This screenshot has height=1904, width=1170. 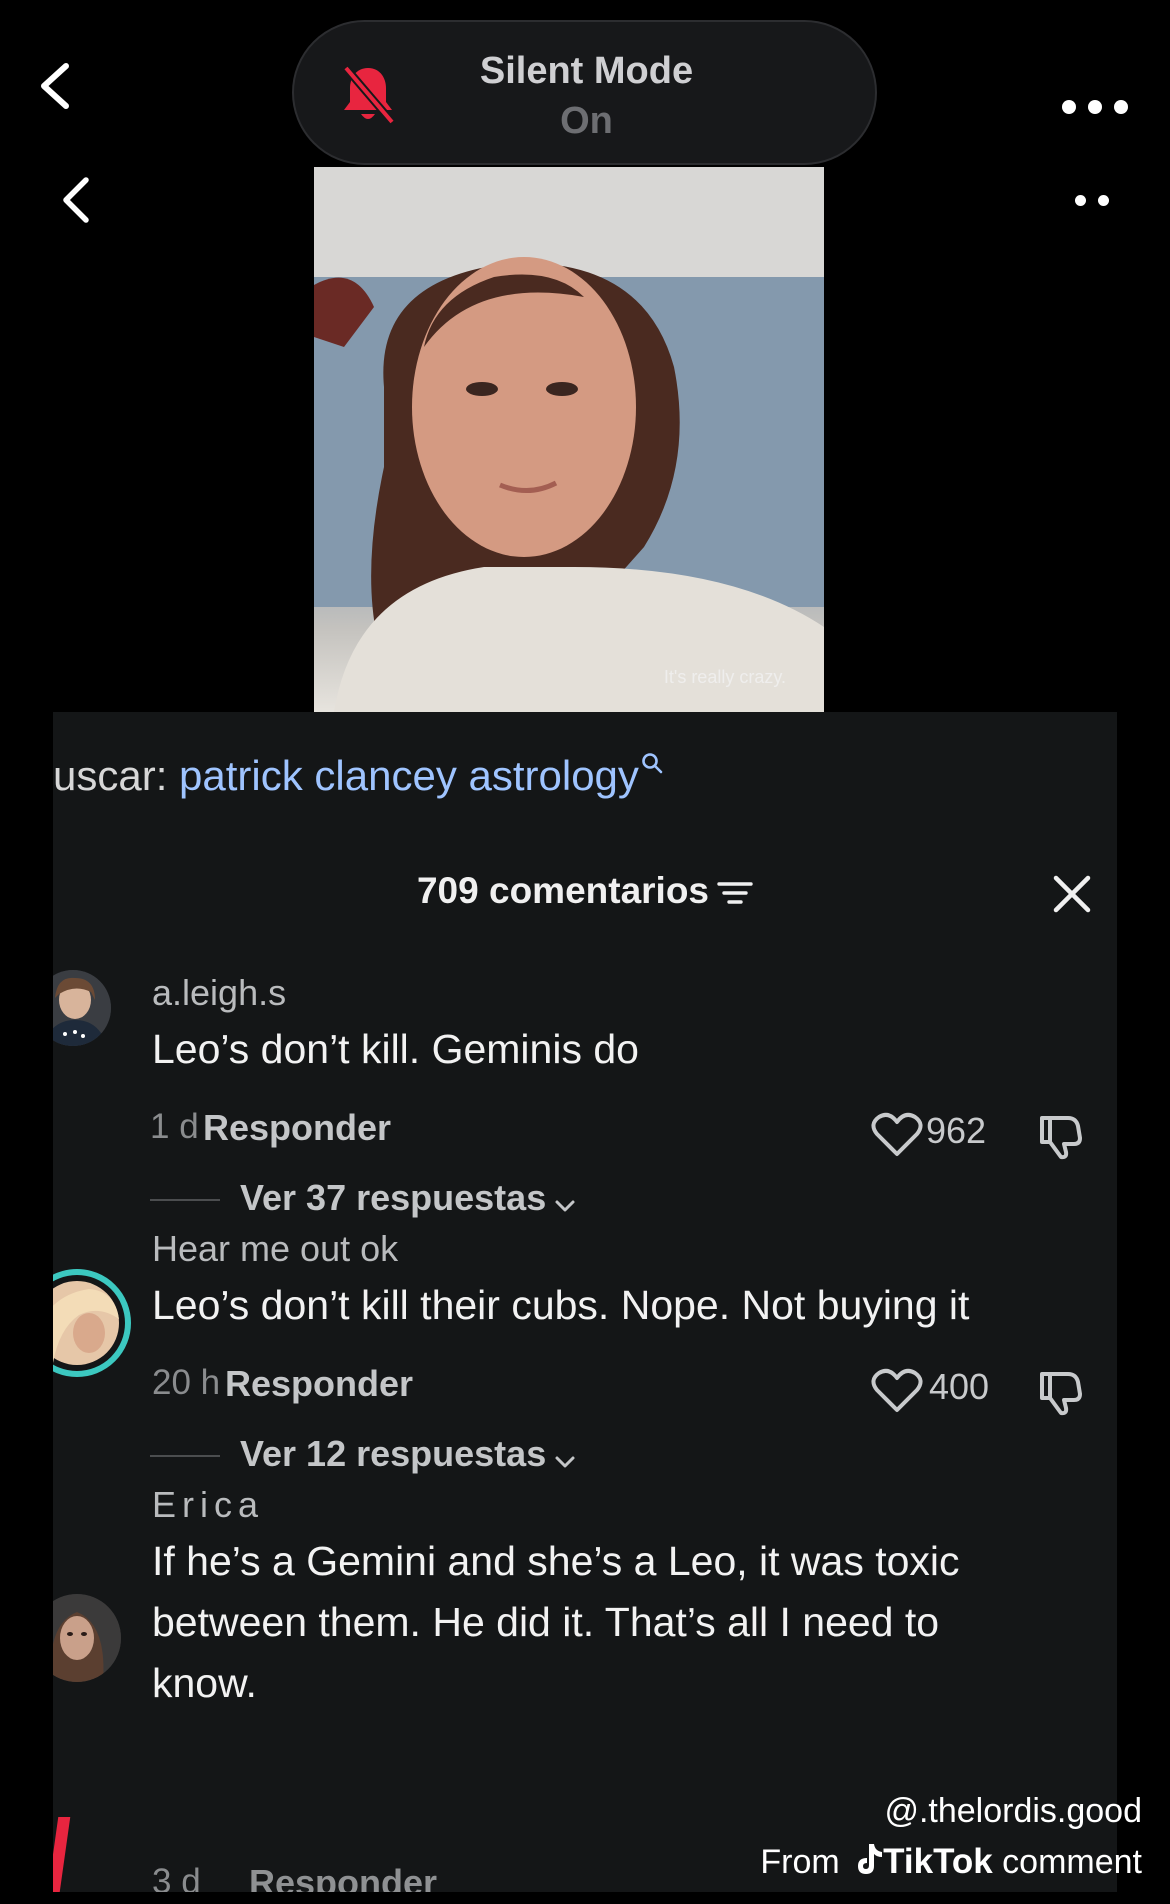 What do you see at coordinates (208, 1505) in the screenshot?
I see `comment-username: Erica` at bounding box center [208, 1505].